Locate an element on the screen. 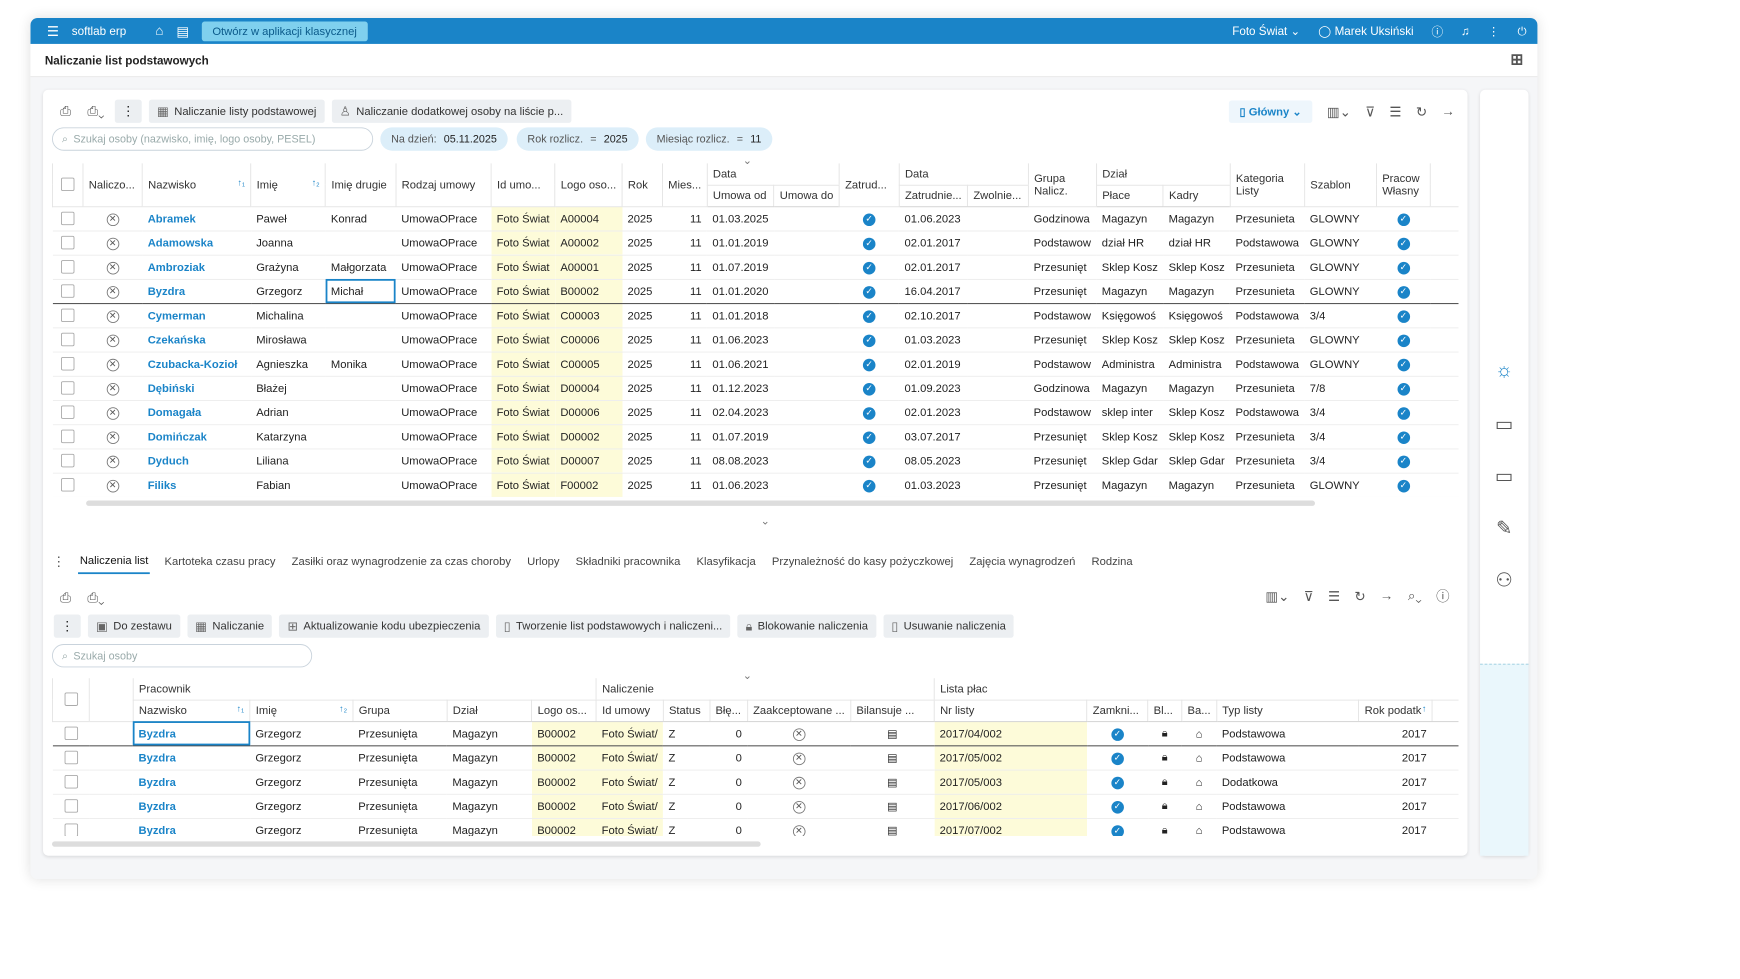 The width and height of the screenshot is (1740, 979). col-nrlisty: Nr listy is located at coordinates (1010, 710).